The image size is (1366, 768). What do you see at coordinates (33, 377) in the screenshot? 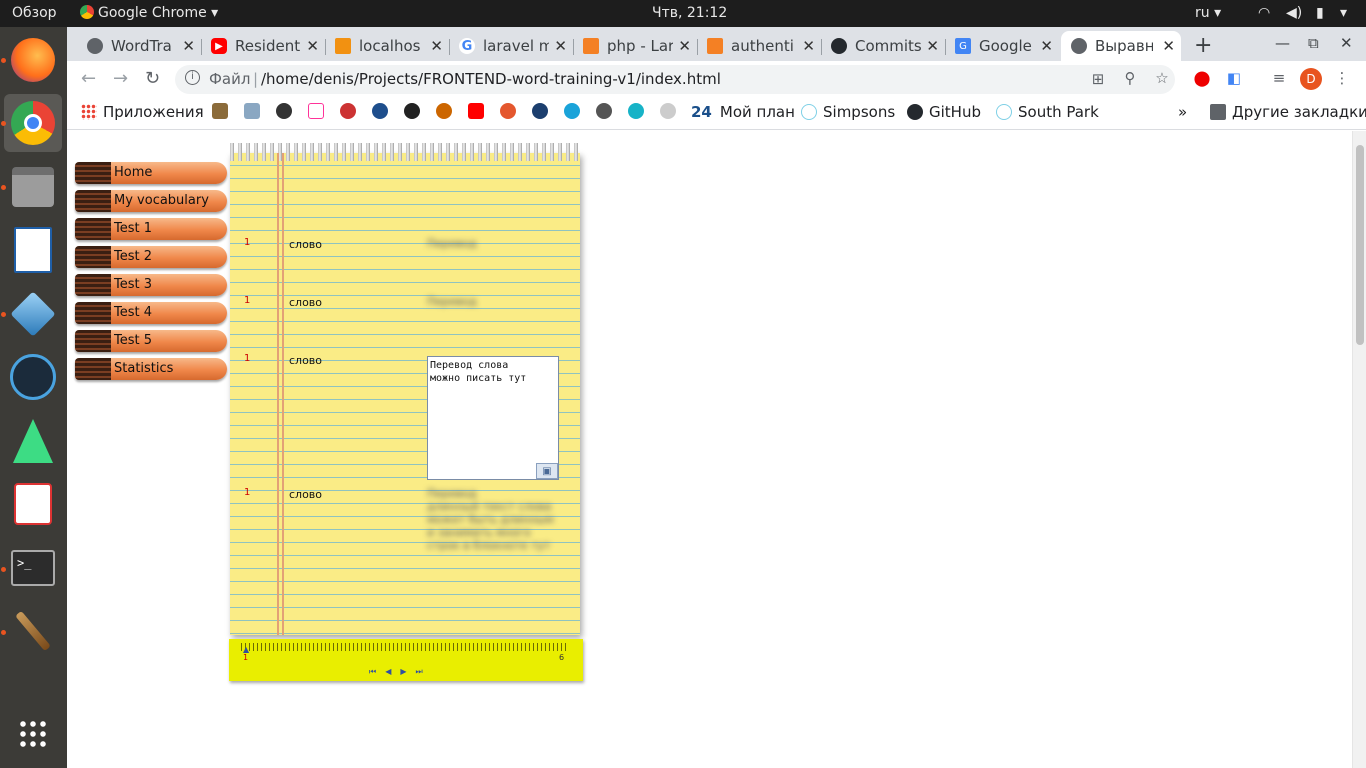
I see `phpstorm-icon` at bounding box center [33, 377].